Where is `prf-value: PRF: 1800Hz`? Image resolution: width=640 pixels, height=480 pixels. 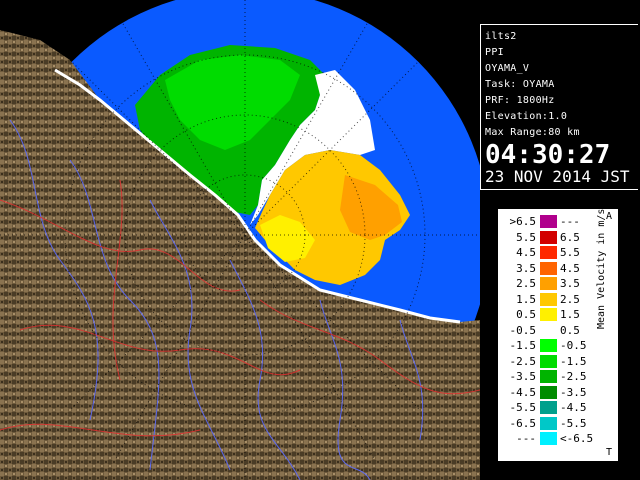 prf-value: PRF: 1800Hz is located at coordinates (520, 100).